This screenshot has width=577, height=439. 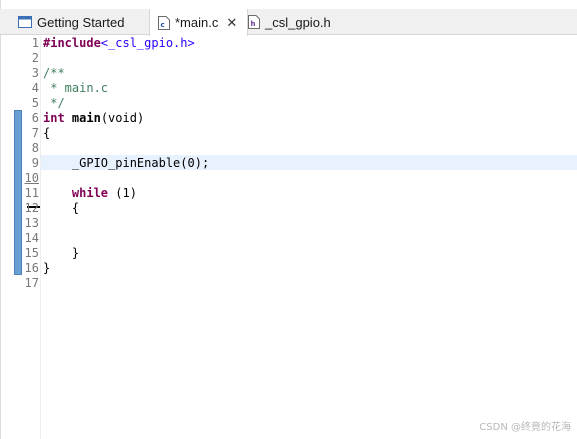 What do you see at coordinates (288, 223) in the screenshot?
I see `code-line: 13` at bounding box center [288, 223].